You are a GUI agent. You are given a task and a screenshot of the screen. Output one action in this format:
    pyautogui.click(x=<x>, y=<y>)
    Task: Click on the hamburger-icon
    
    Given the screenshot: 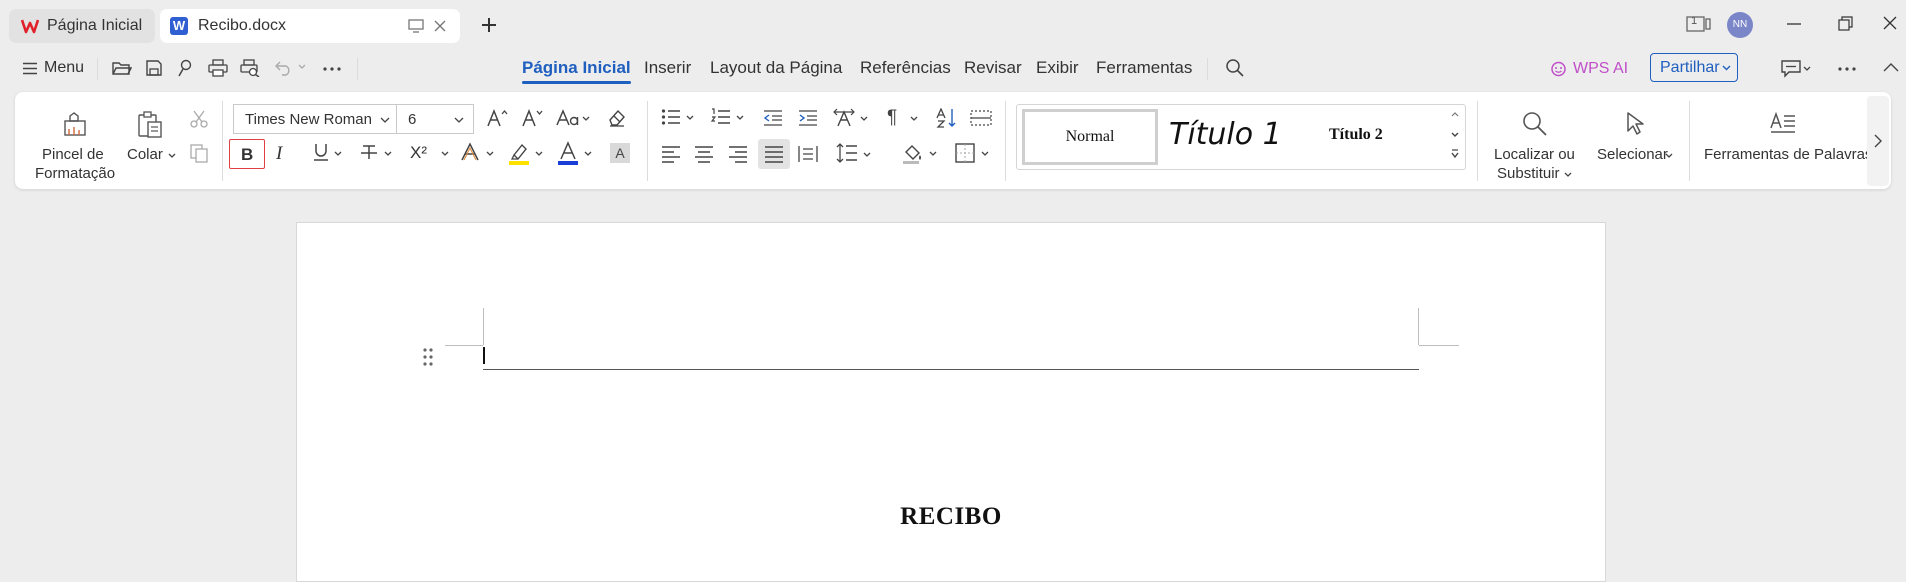 What is the action you would take?
    pyautogui.click(x=30, y=68)
    